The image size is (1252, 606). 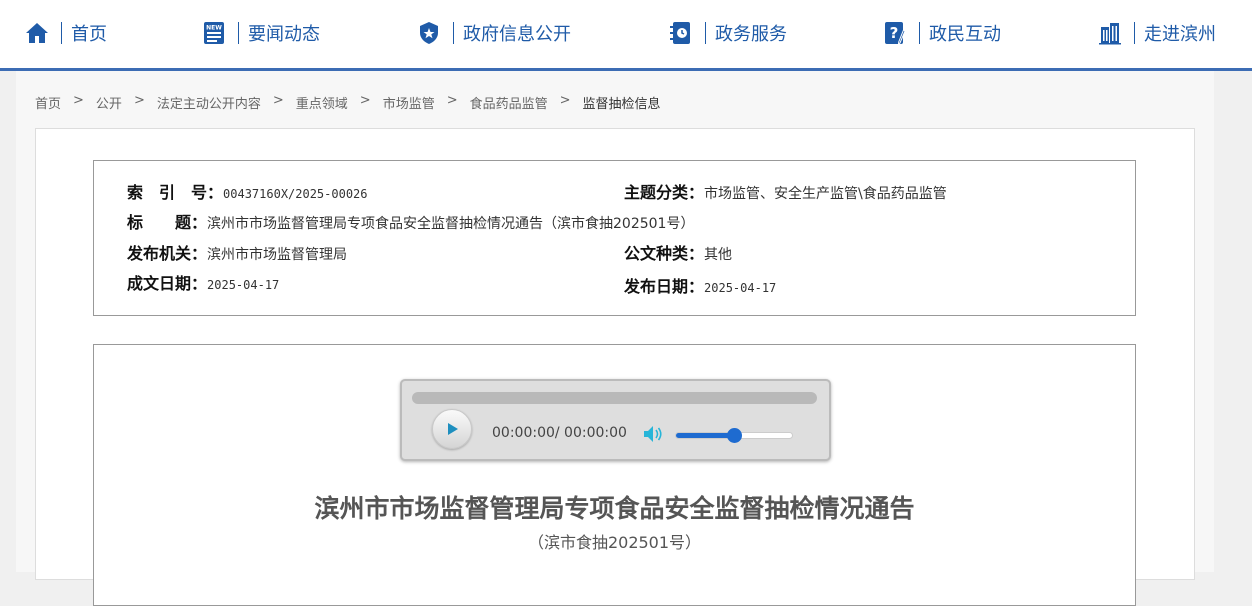 What do you see at coordinates (626, 35) in the screenshot?
I see `top-navigation: 首页 NEW 要闻动态 政府信息公开 政务服务 ? 政民互动 走进滨州` at bounding box center [626, 35].